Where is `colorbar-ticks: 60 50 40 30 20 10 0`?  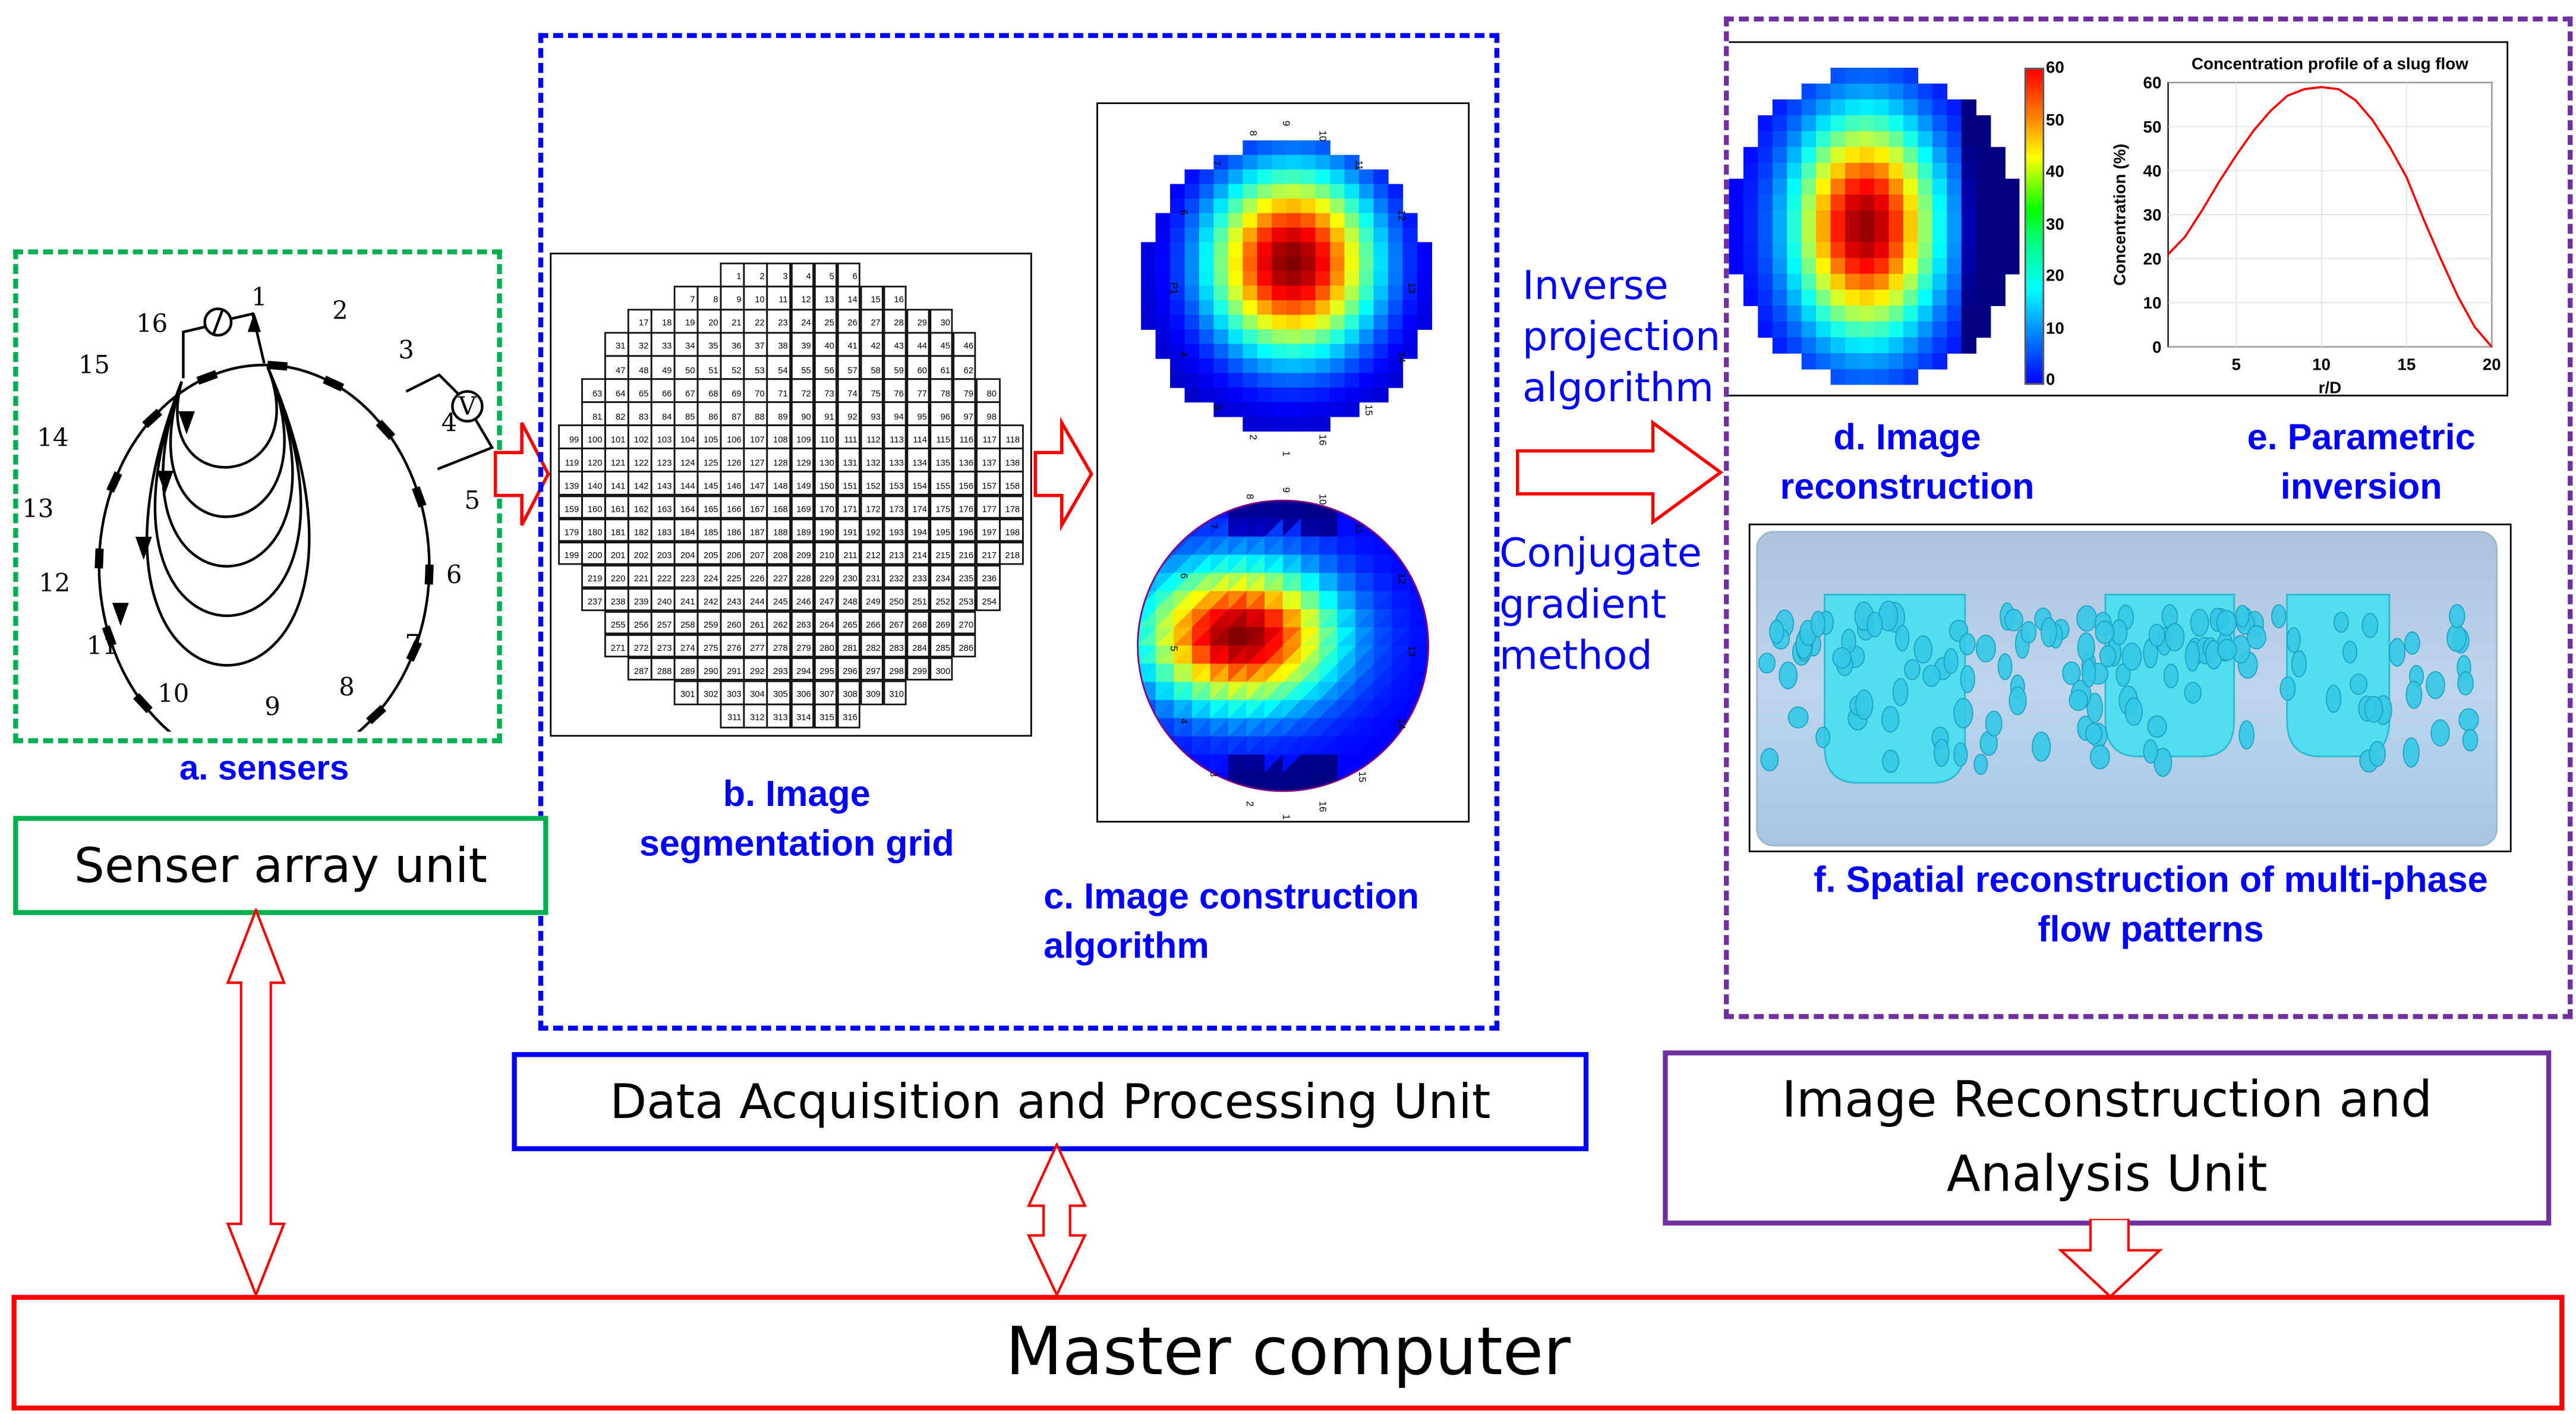
colorbar-ticks: 60 50 40 30 20 10 0 is located at coordinates (2063, 224).